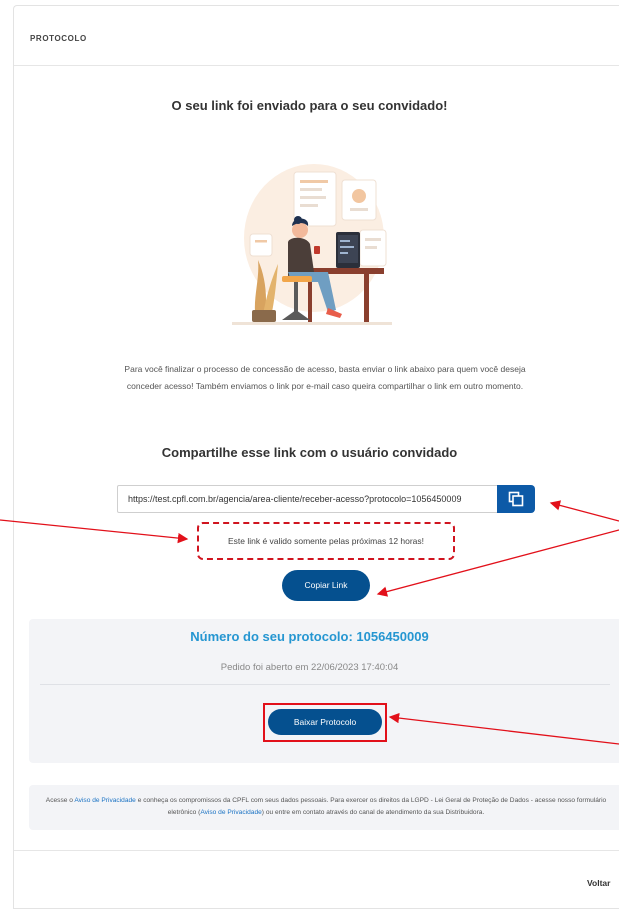 The image size is (619, 909). I want to click on woman-at-desk-illustration, so click(312, 244).